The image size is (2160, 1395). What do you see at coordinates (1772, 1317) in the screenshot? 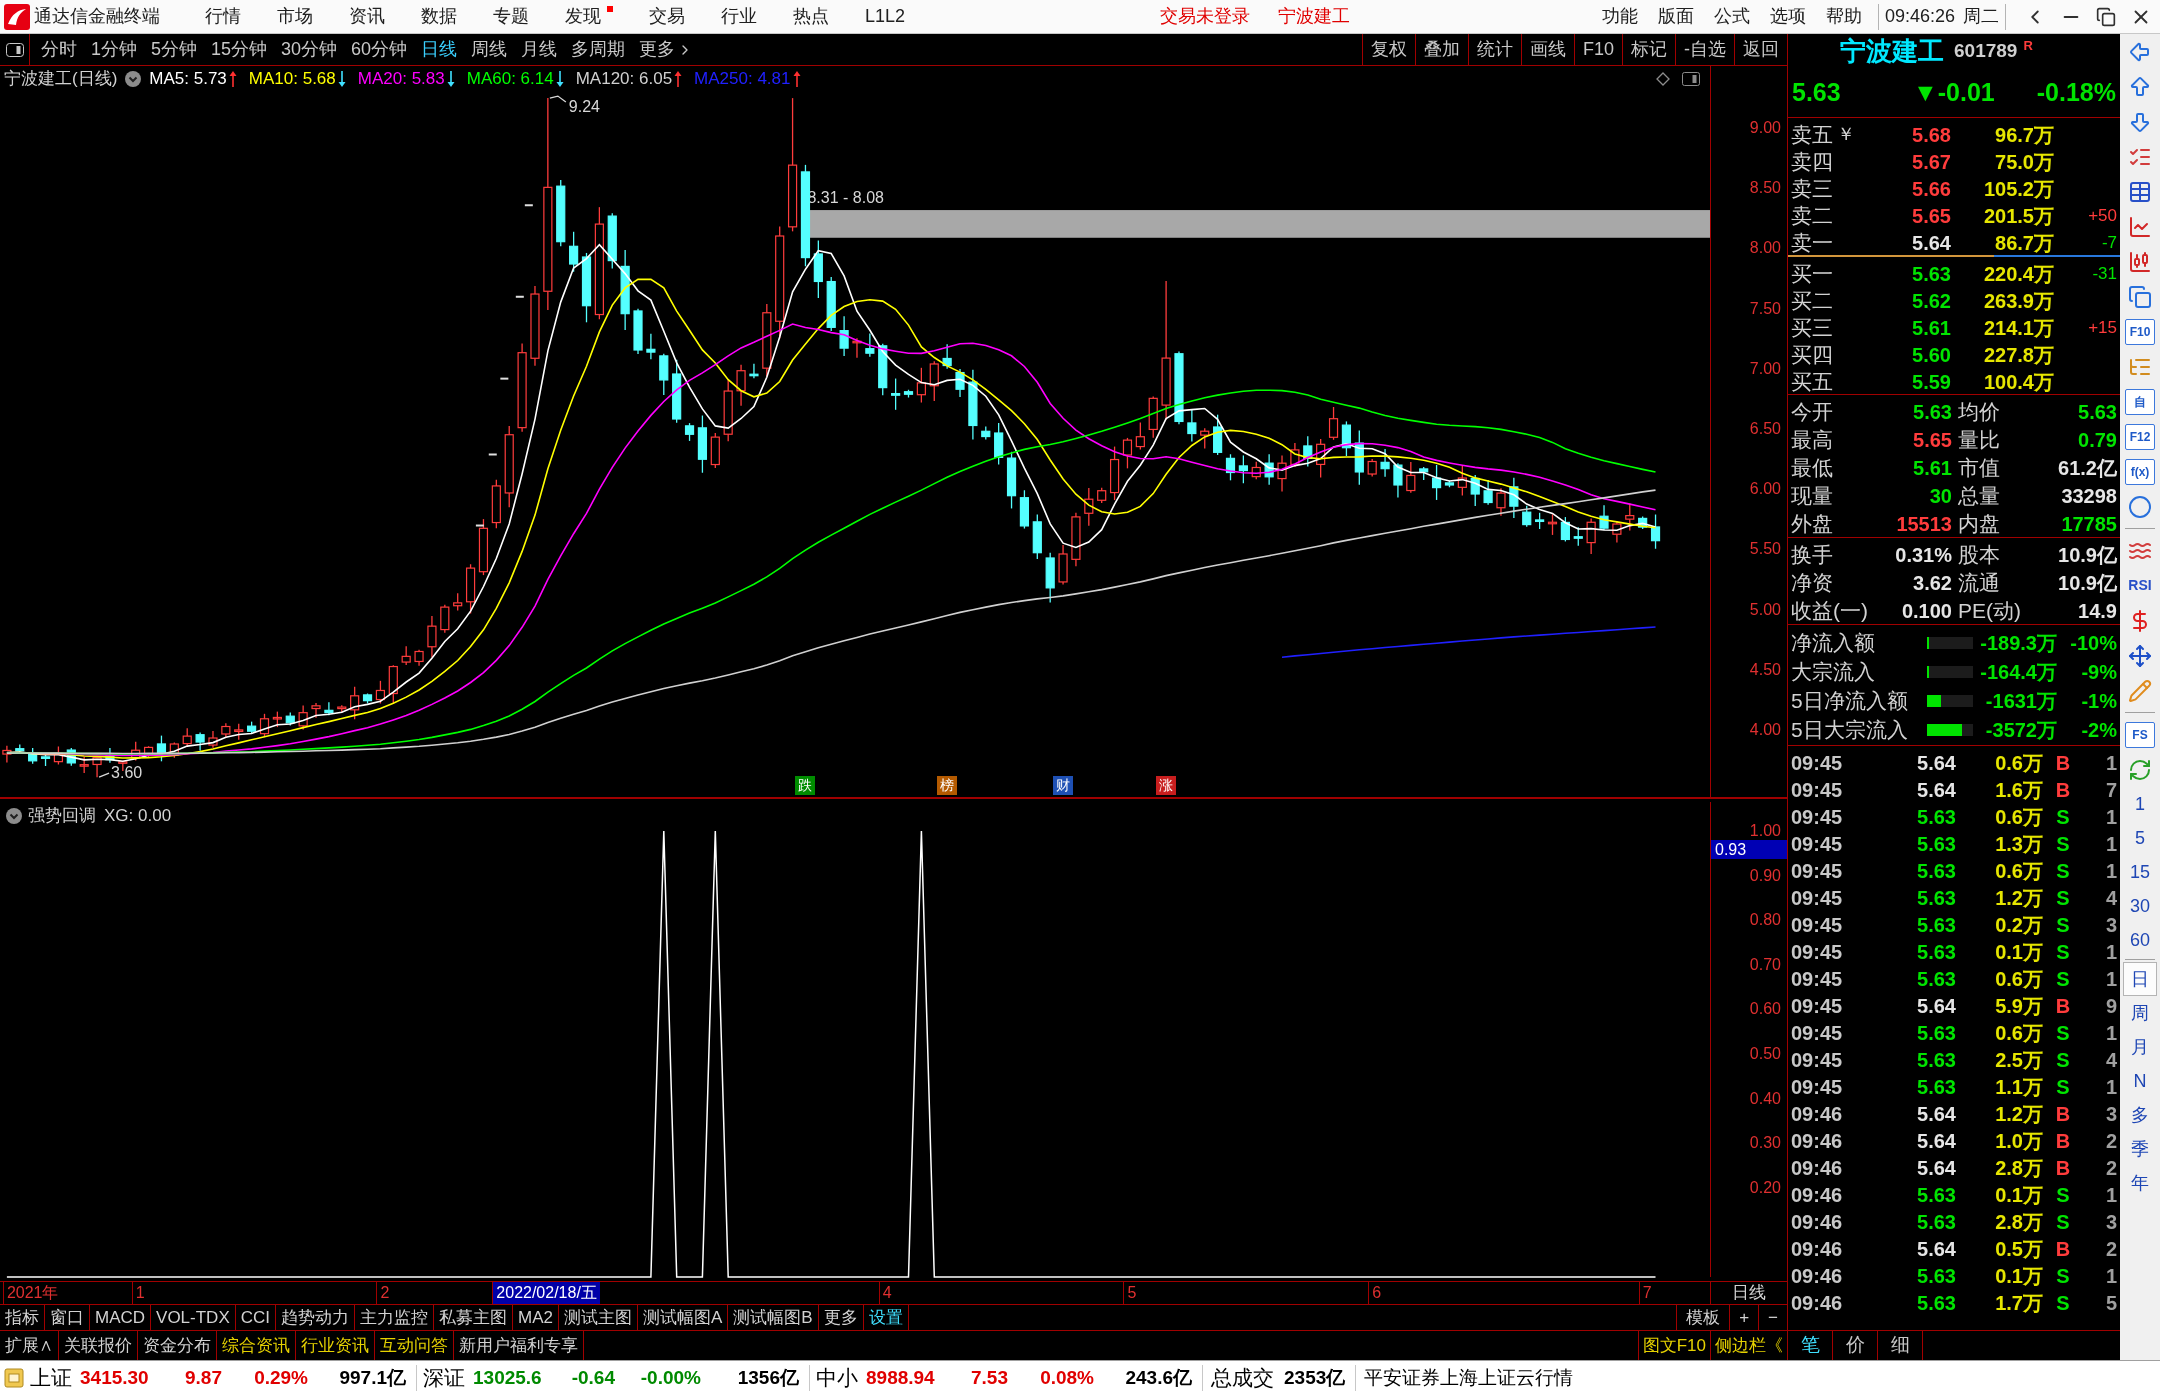
I see `template-button: −` at bounding box center [1772, 1317].